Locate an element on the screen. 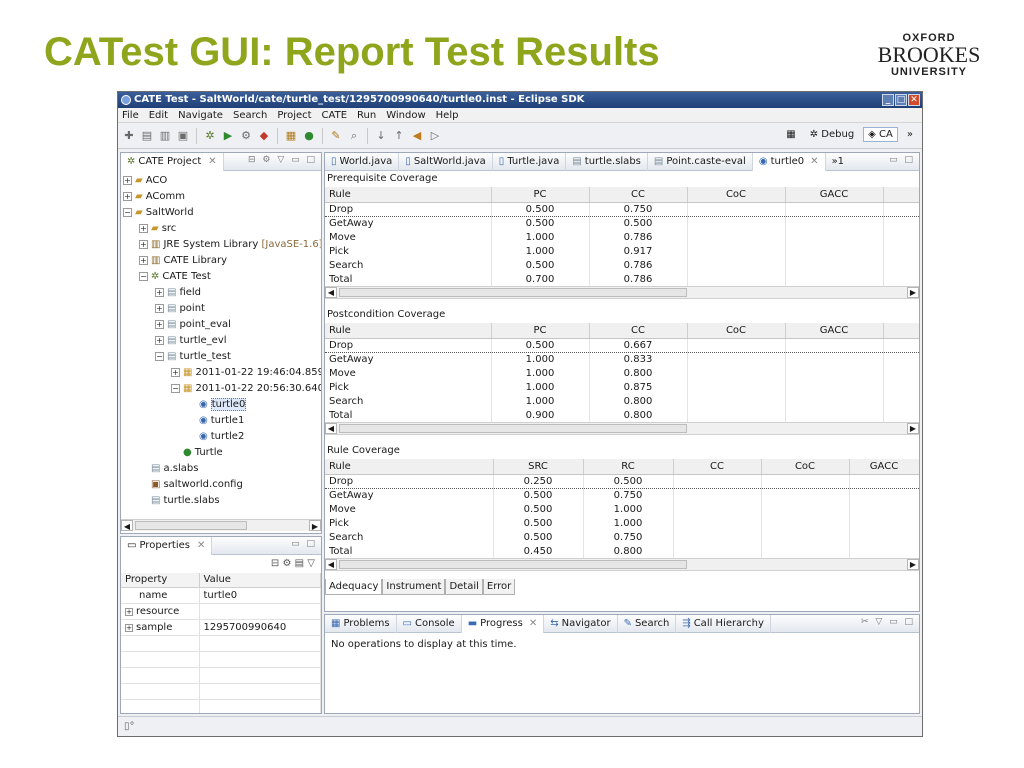 This screenshot has height=768, width=1024. view-controls: ▭ □ is located at coordinates (304, 544).